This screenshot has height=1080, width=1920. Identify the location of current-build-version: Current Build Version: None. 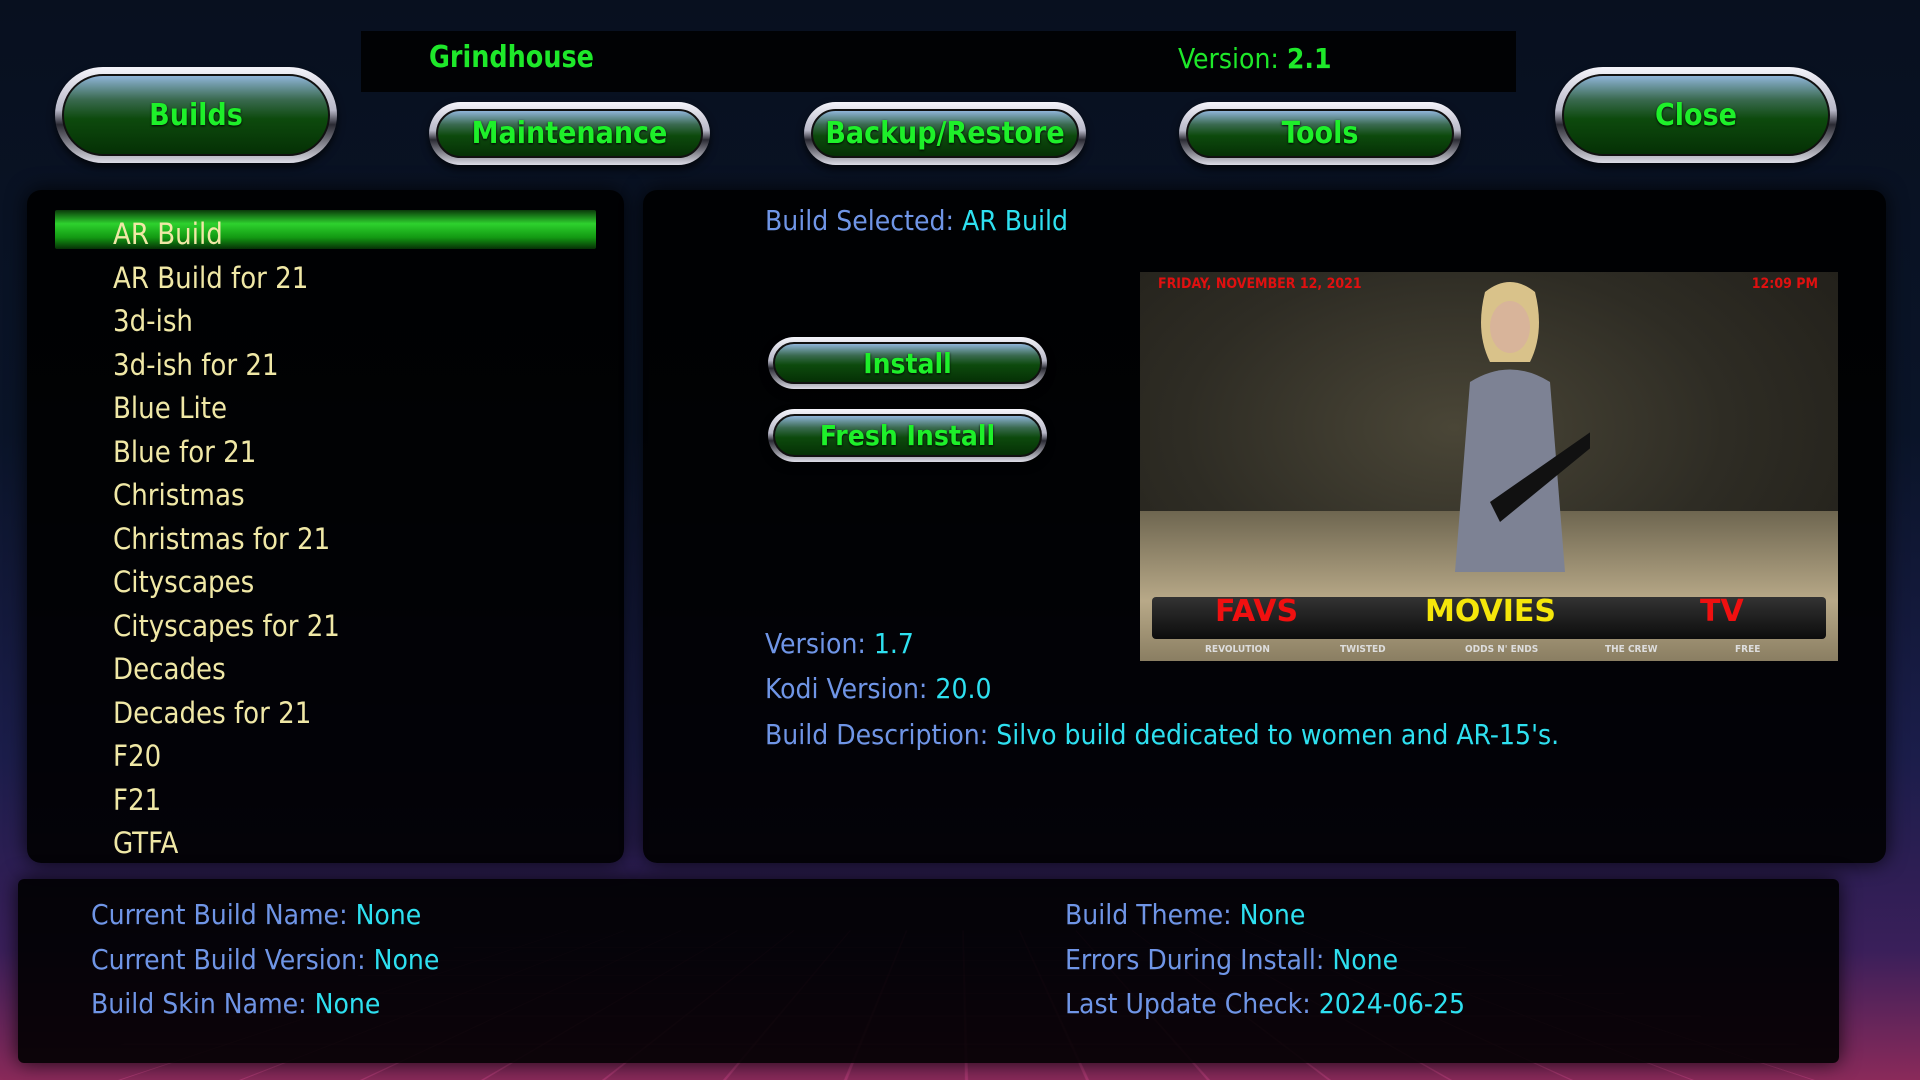
(265, 959).